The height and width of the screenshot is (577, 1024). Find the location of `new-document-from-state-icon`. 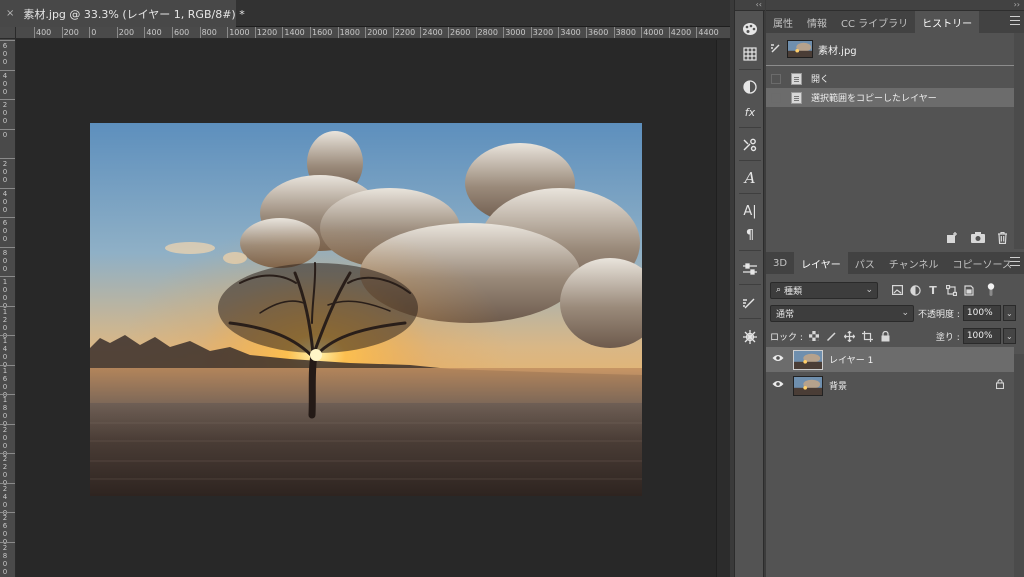

new-document-from-state-icon is located at coordinates (952, 239).